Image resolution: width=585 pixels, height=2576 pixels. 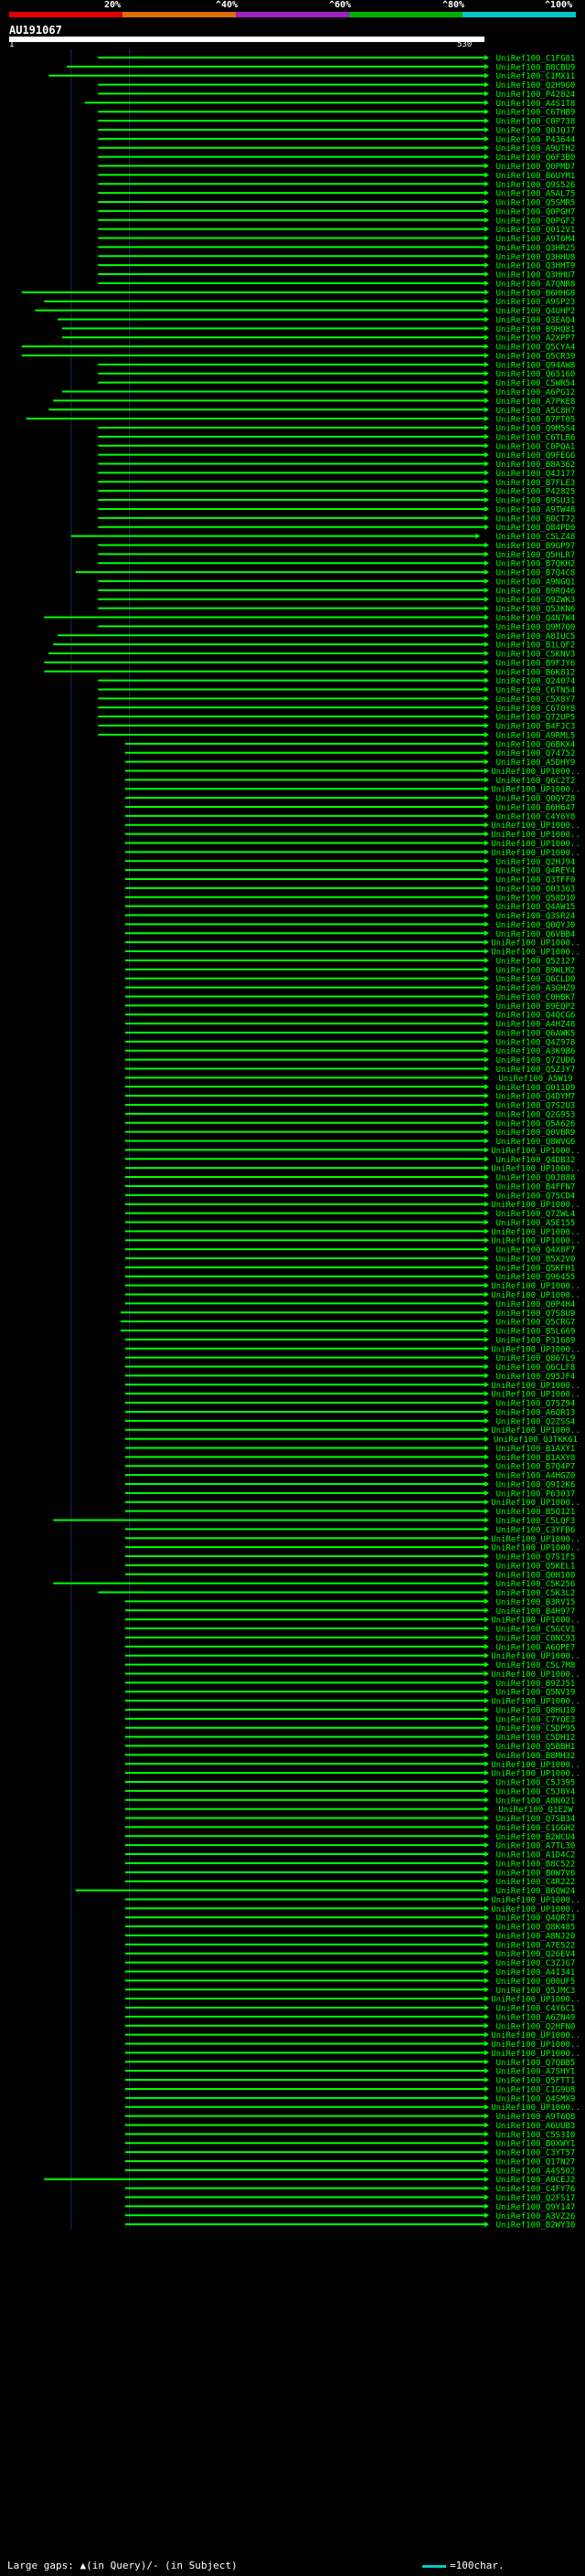 I want to click on hit-row: UniRef100_C3ZJG7, so click(x=350, y=1963).